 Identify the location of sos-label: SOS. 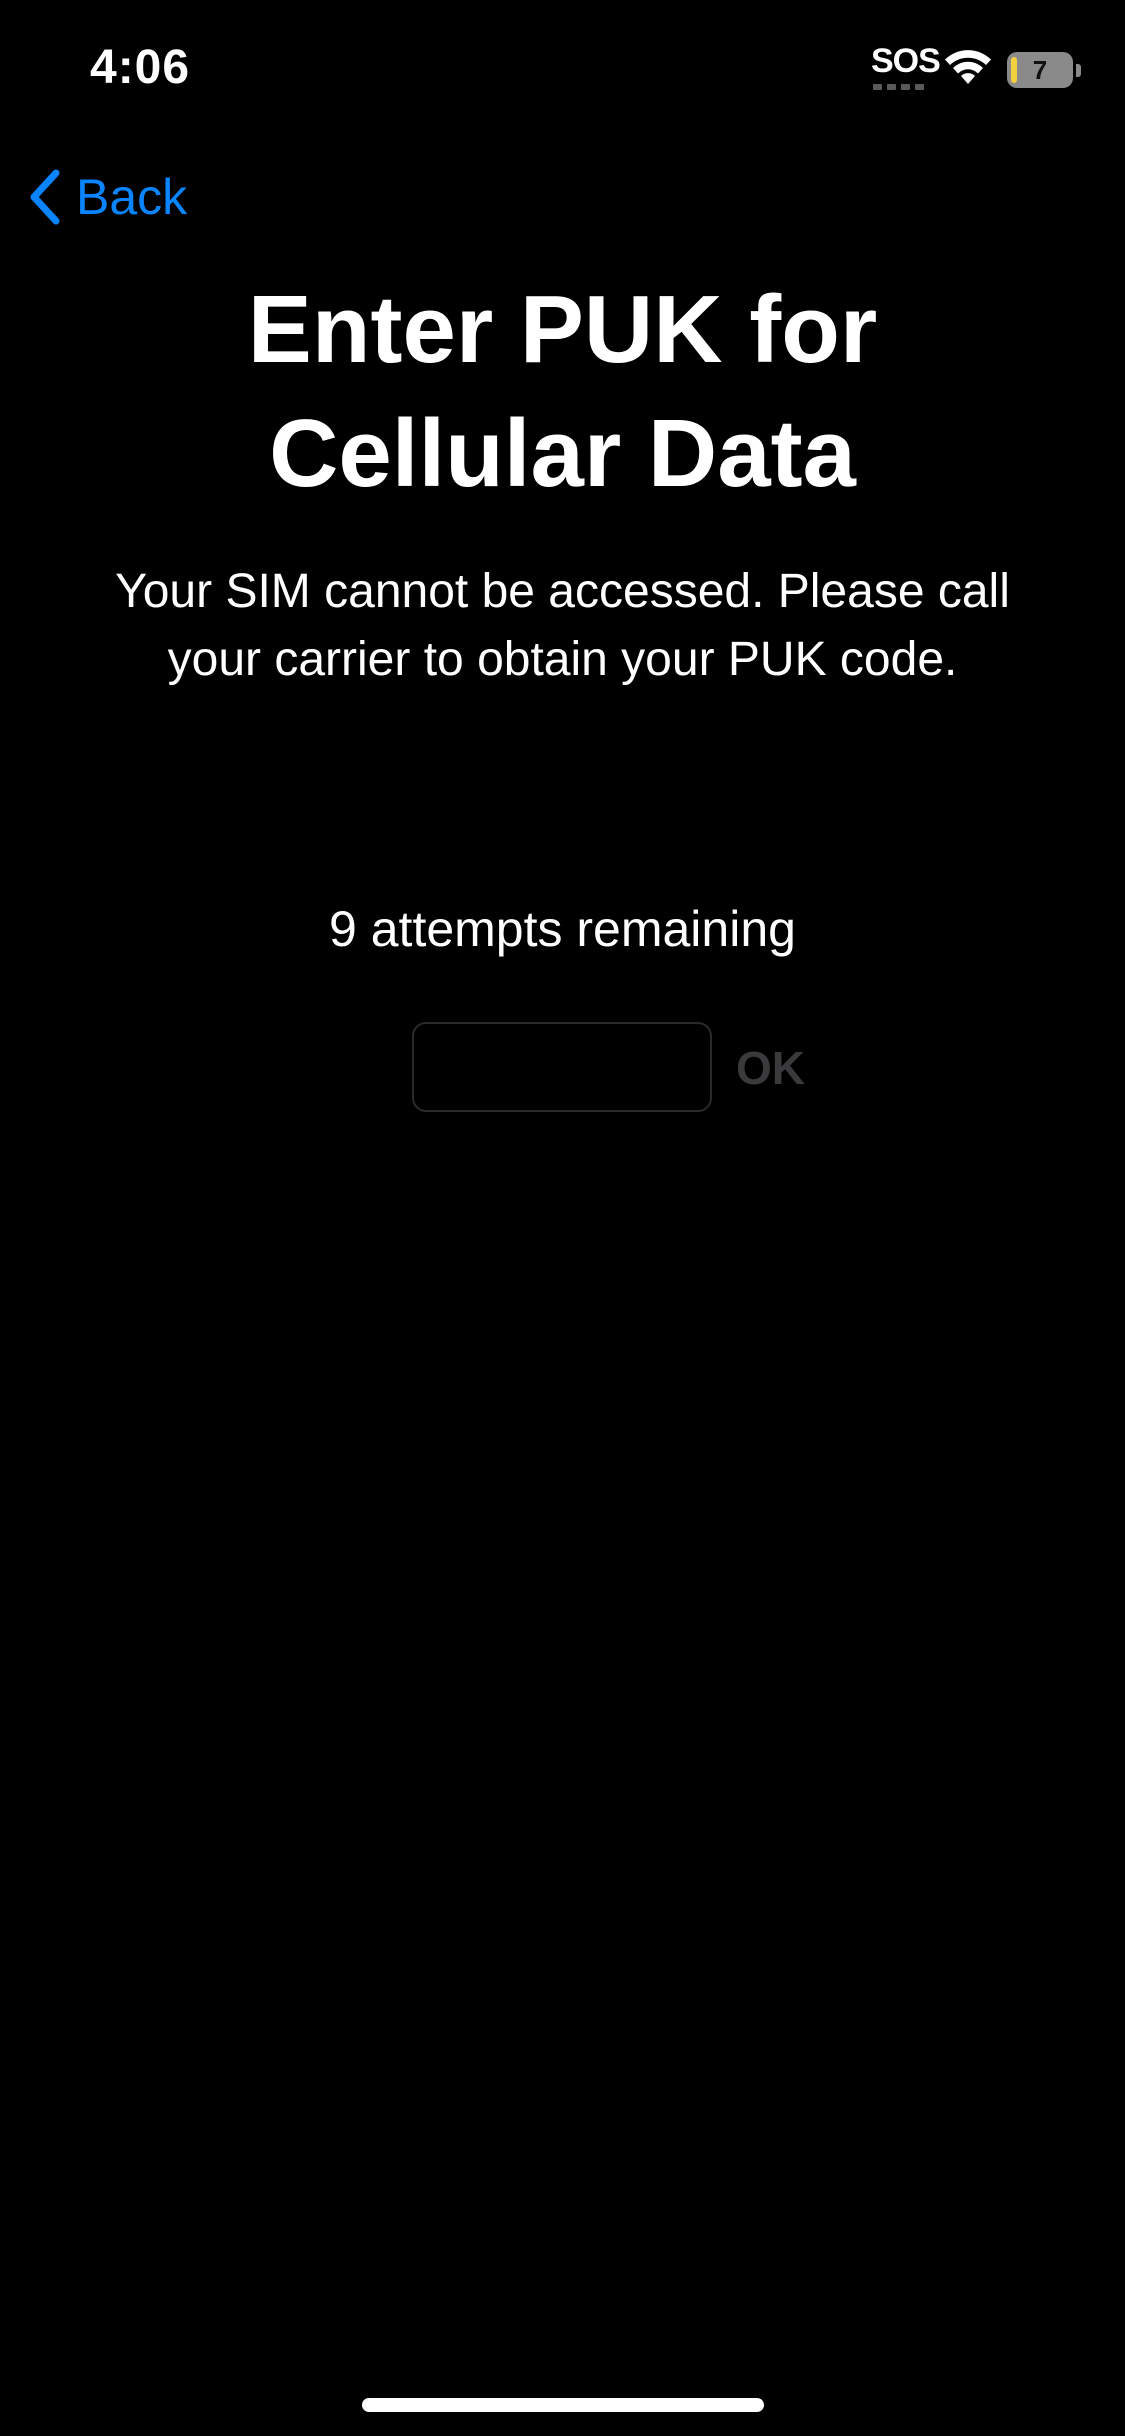
(906, 61).